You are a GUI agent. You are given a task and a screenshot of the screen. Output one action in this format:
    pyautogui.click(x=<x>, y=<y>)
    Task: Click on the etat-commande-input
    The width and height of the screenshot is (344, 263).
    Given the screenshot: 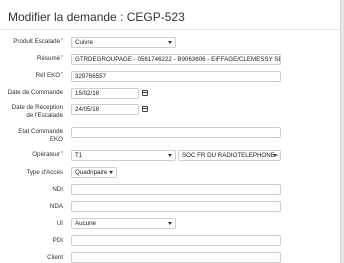 What is the action you would take?
    pyautogui.click(x=176, y=132)
    